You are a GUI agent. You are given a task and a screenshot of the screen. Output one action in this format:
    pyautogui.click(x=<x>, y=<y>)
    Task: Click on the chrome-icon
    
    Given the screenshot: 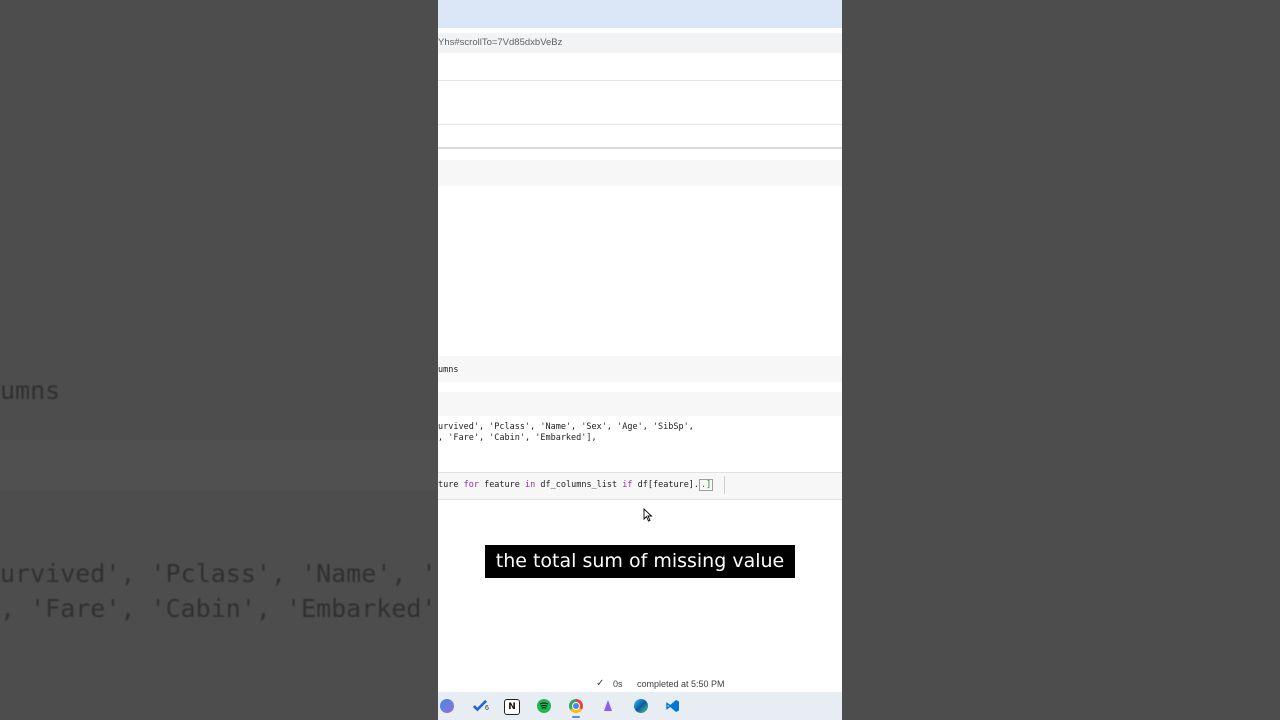 What is the action you would take?
    pyautogui.click(x=576, y=706)
    